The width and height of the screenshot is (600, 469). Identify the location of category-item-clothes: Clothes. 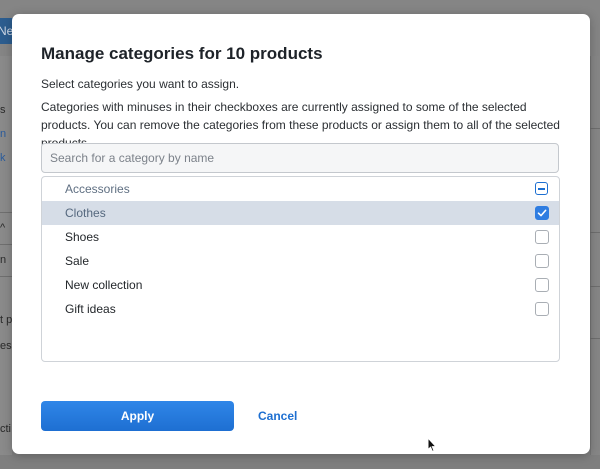
(300, 213).